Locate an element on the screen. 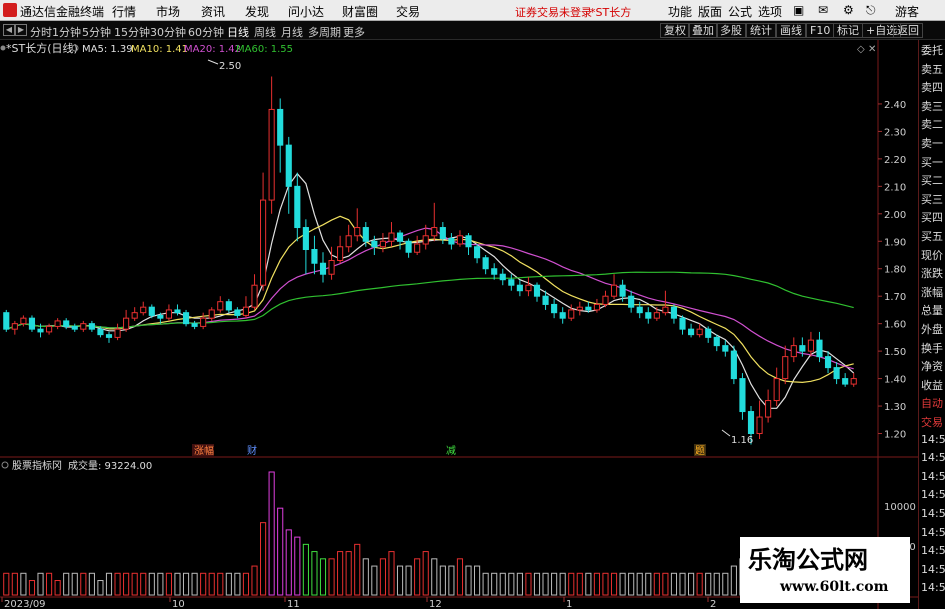  y-tick-label: 2.20 is located at coordinates (895, 160).